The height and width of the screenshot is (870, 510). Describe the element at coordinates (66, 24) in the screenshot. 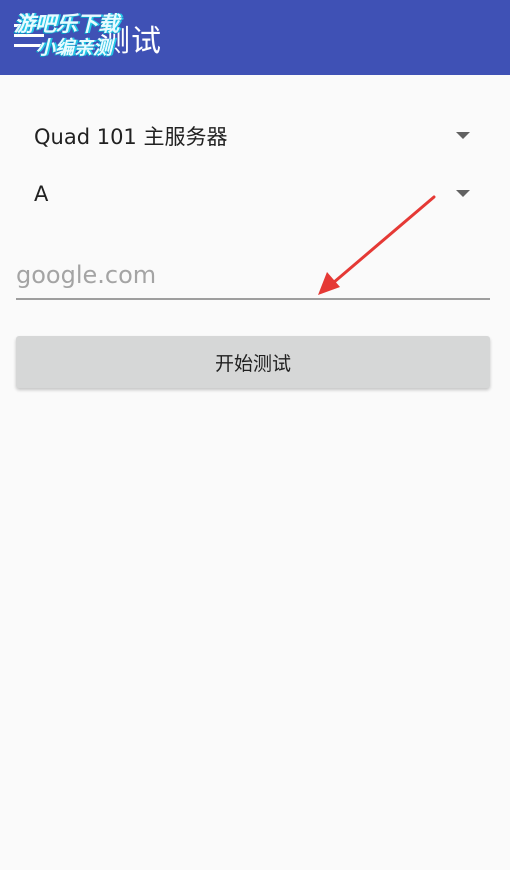

I see `watermark-line1: 游吧乐下载` at that location.